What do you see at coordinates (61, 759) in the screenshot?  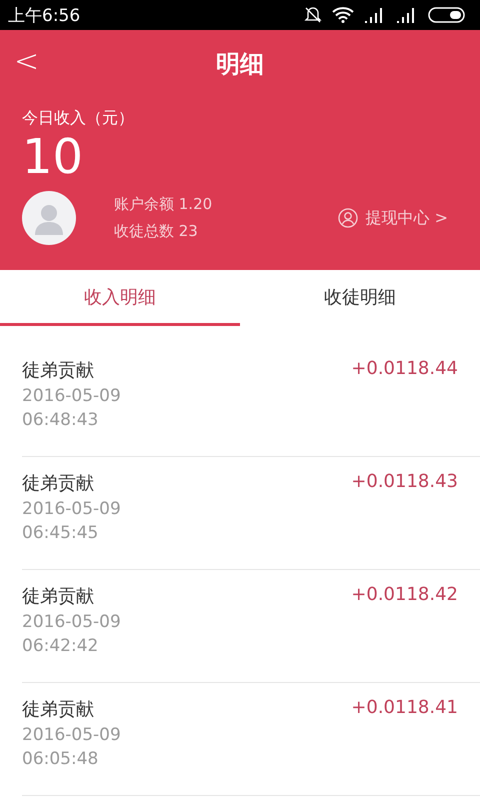 I see `record-time: 06:05:48` at bounding box center [61, 759].